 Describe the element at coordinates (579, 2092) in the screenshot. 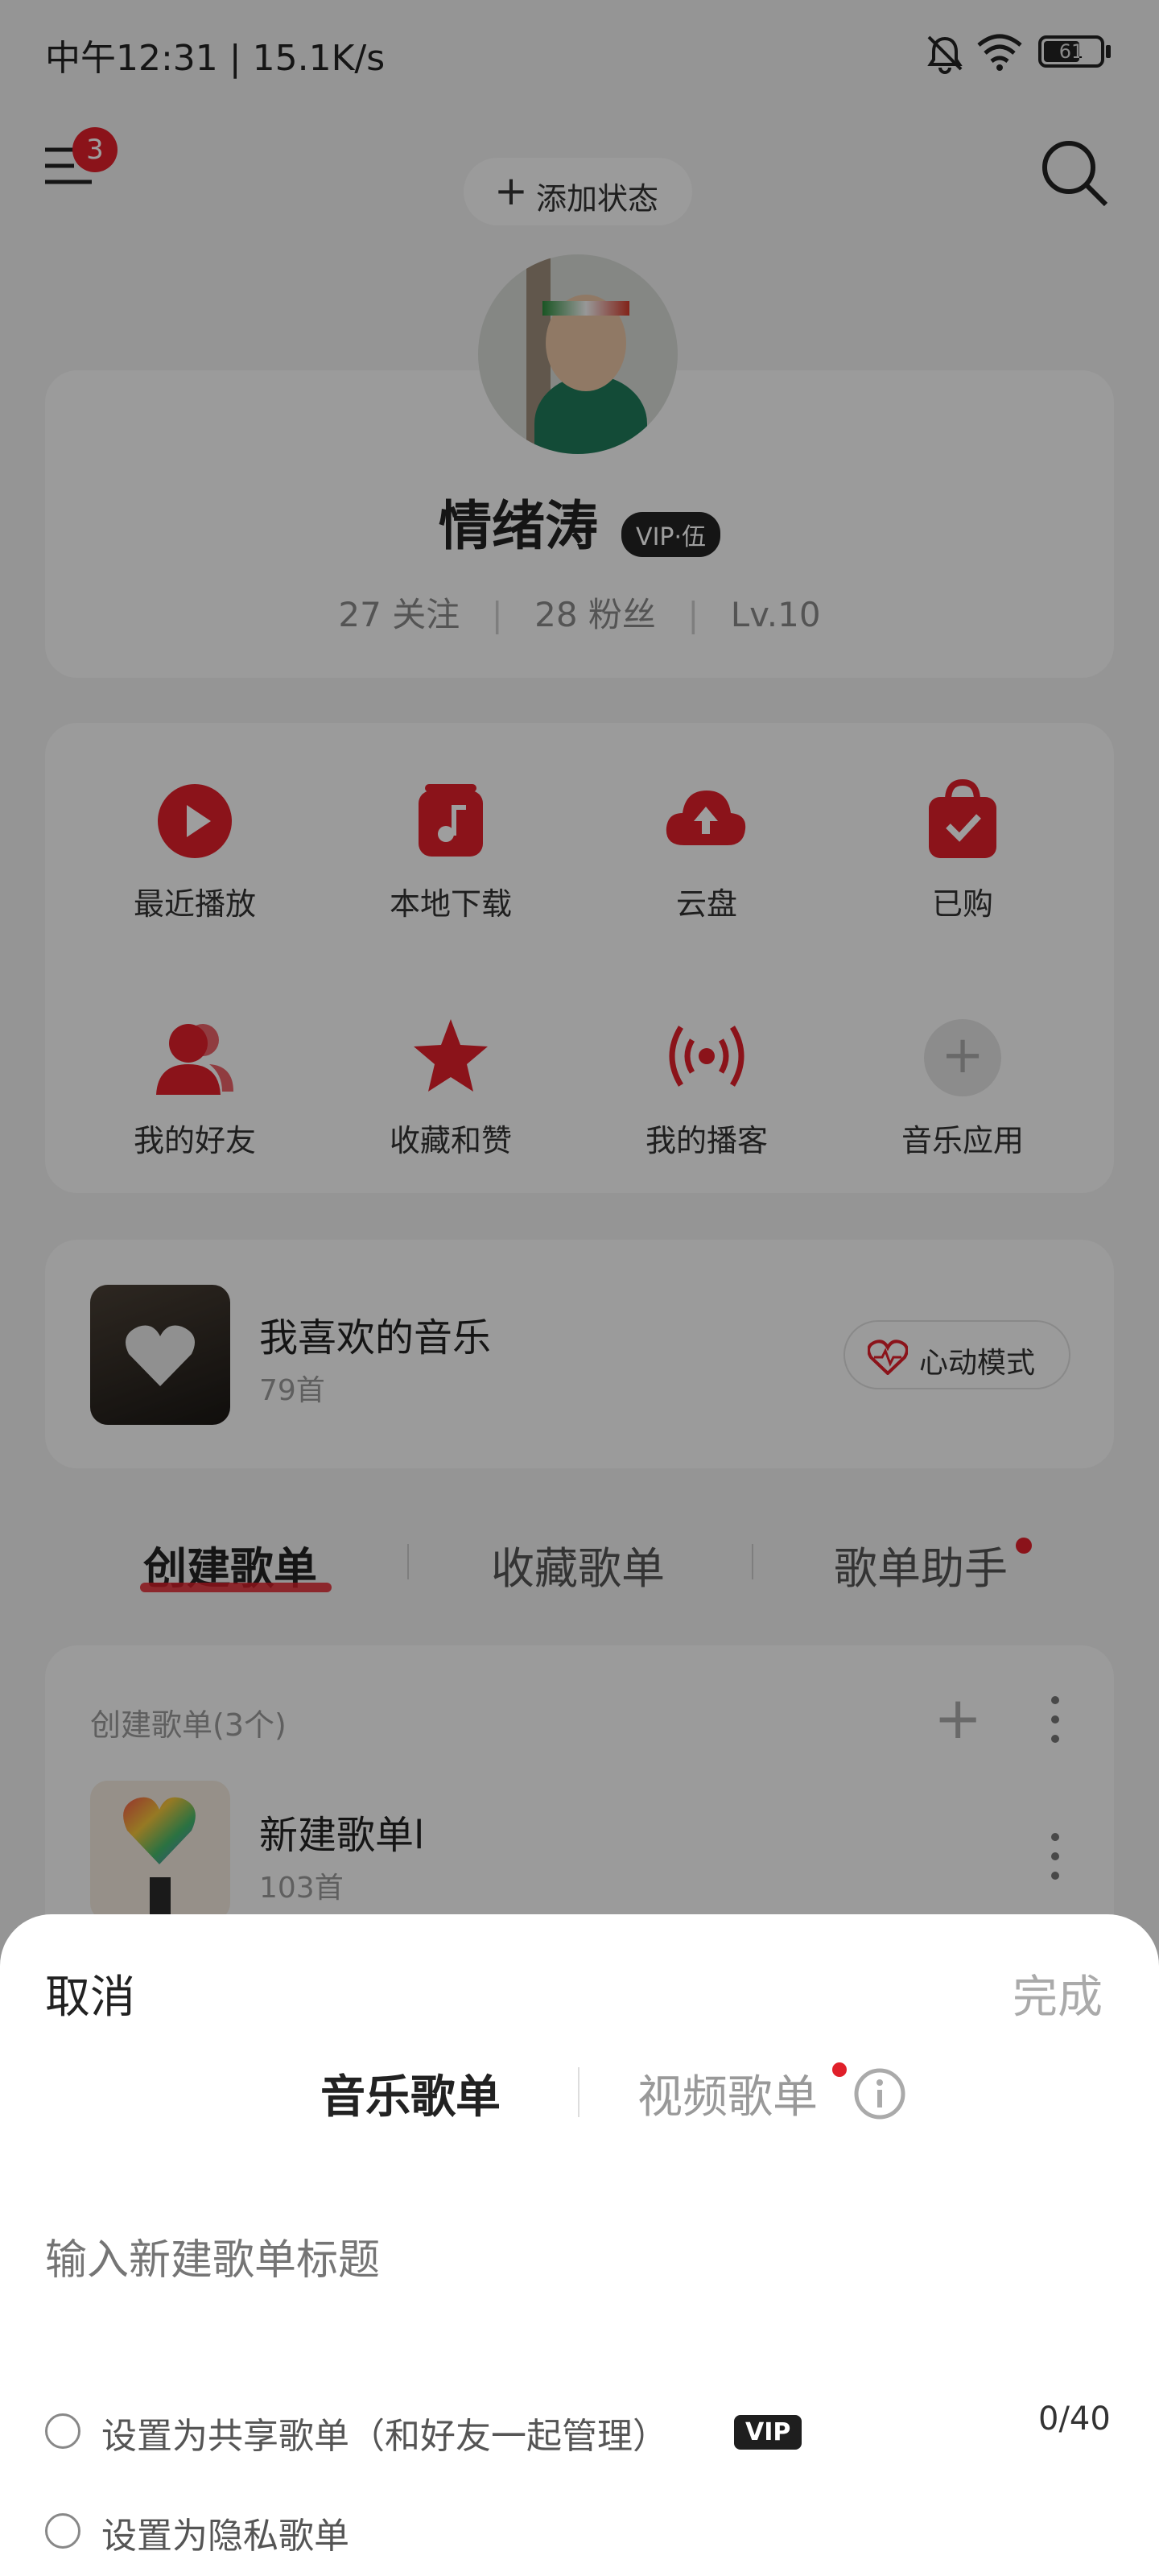

I see `sheet-tab-divider` at that location.